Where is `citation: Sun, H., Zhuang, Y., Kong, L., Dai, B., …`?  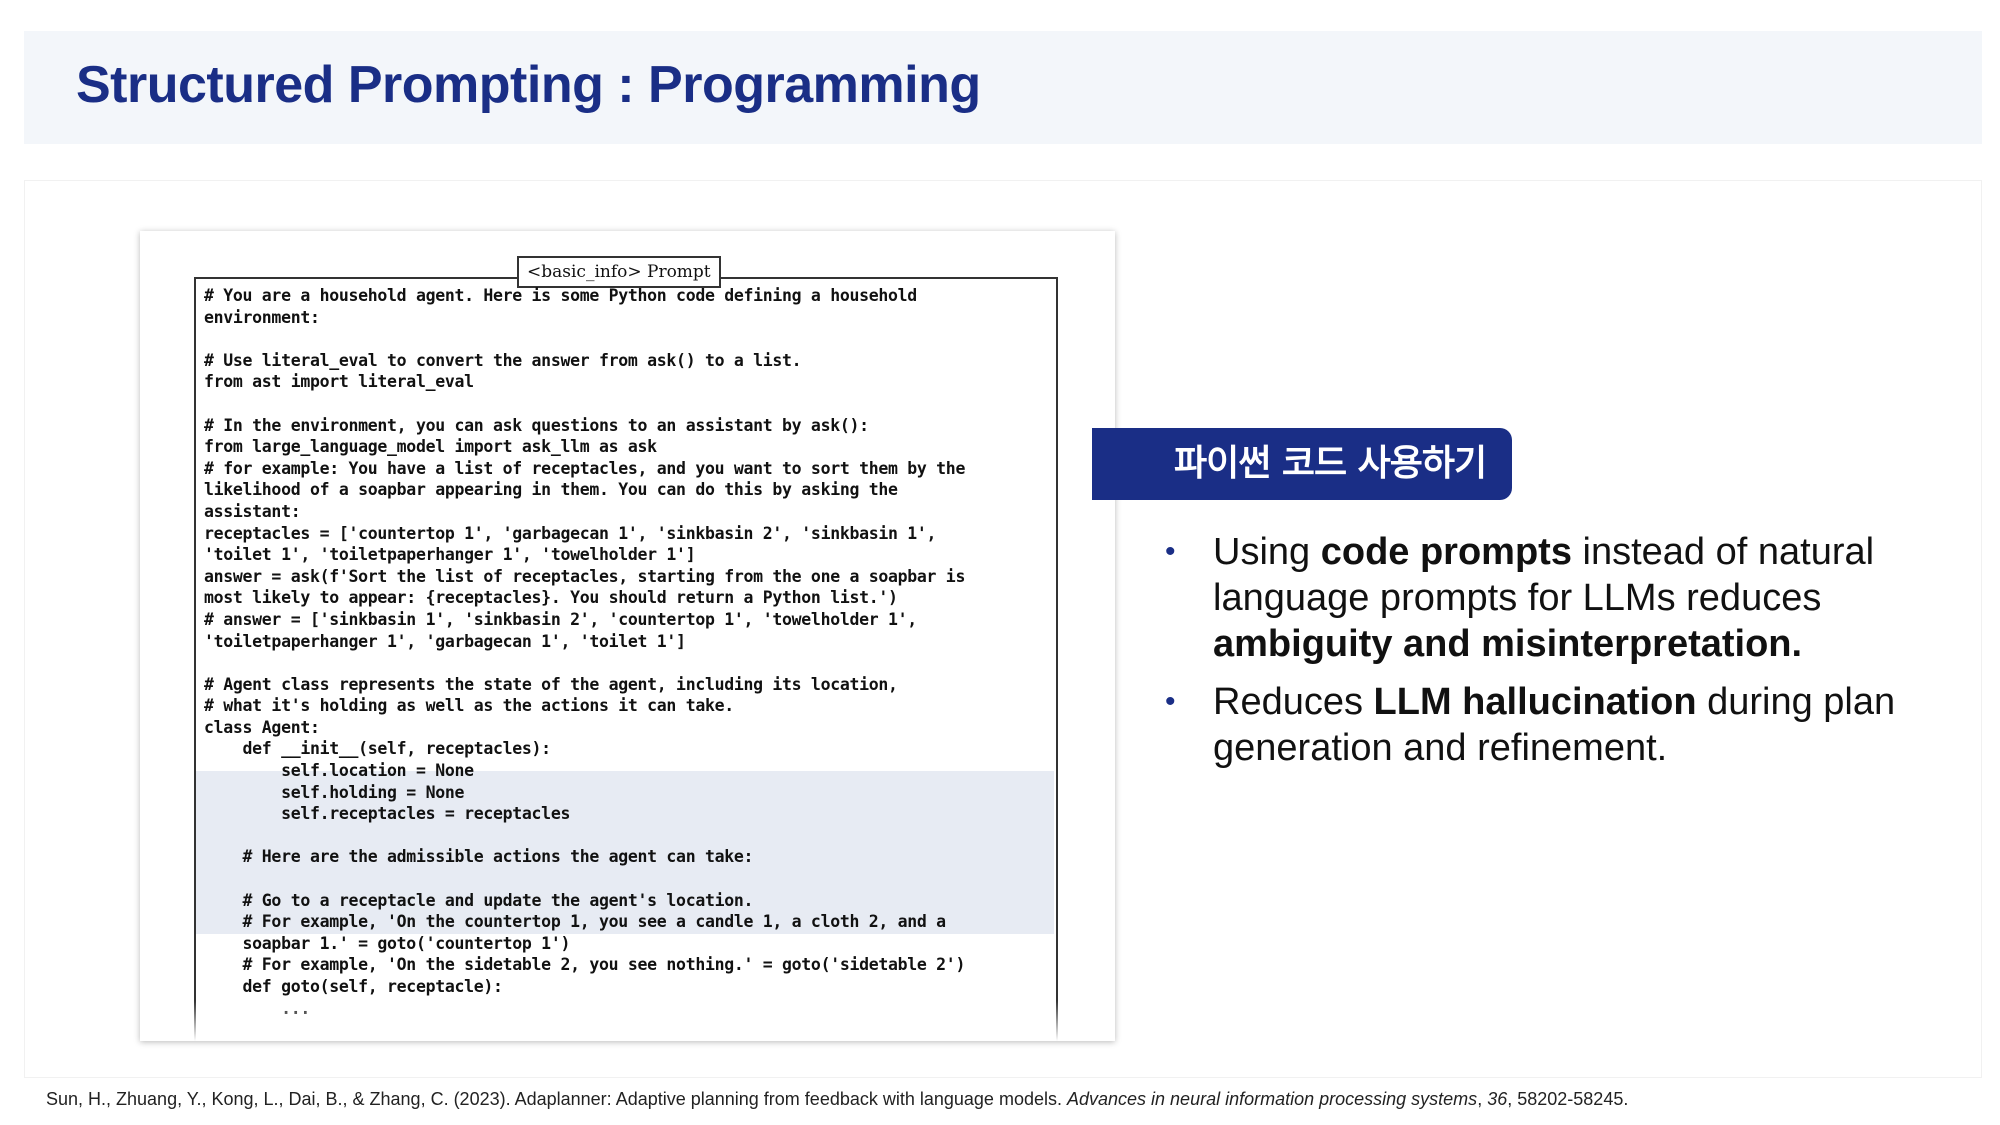
citation: Sun, H., Zhuang, Y., Kong, L., Dai, B., … is located at coordinates (837, 1099).